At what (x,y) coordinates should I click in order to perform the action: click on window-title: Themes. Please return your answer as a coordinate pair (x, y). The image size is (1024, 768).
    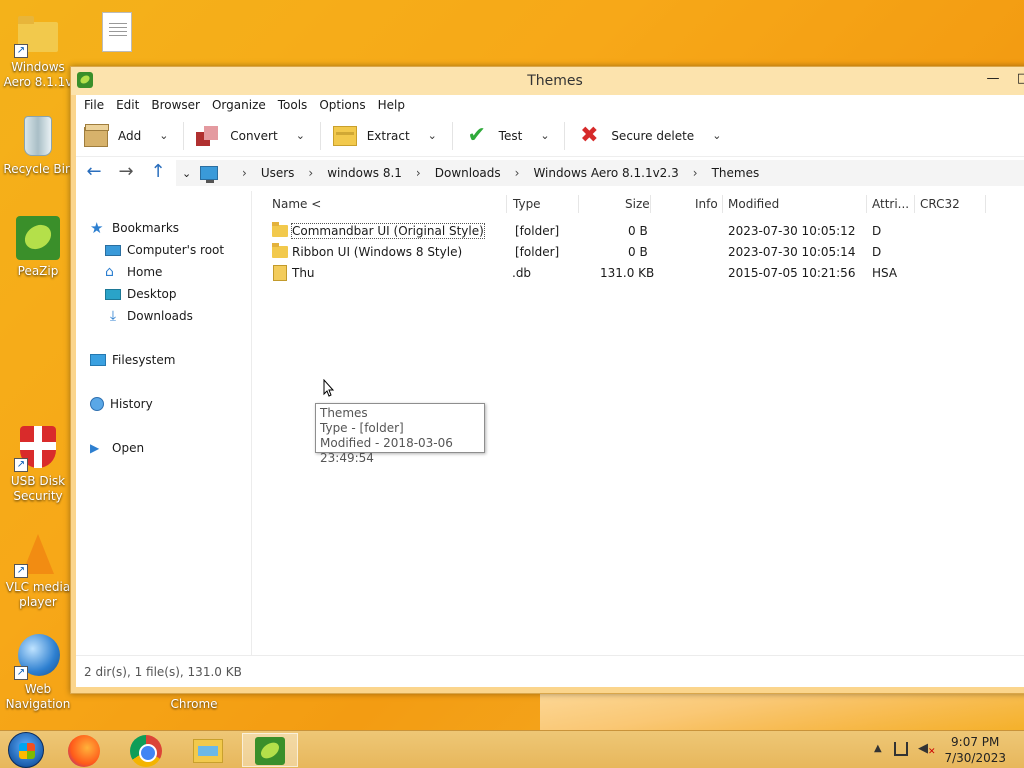
    Looking at the image, I should click on (555, 81).